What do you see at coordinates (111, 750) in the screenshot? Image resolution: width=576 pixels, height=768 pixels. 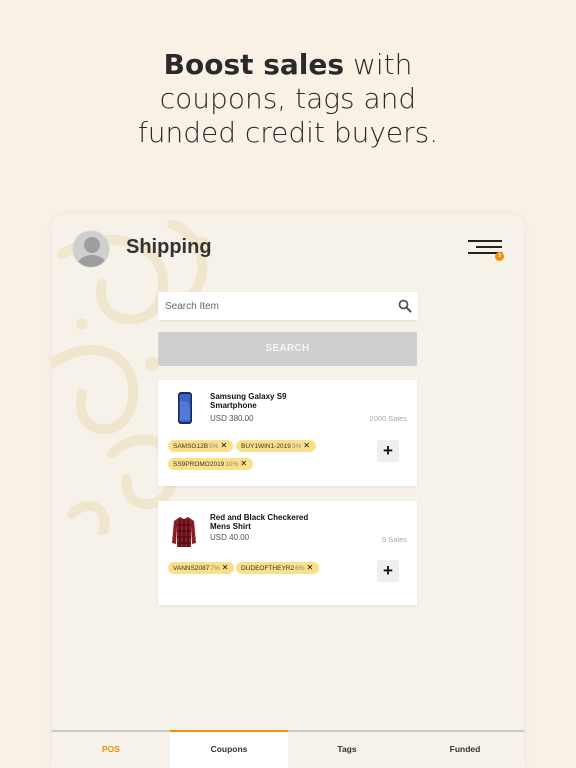 I see `tab-pos: POS` at bounding box center [111, 750].